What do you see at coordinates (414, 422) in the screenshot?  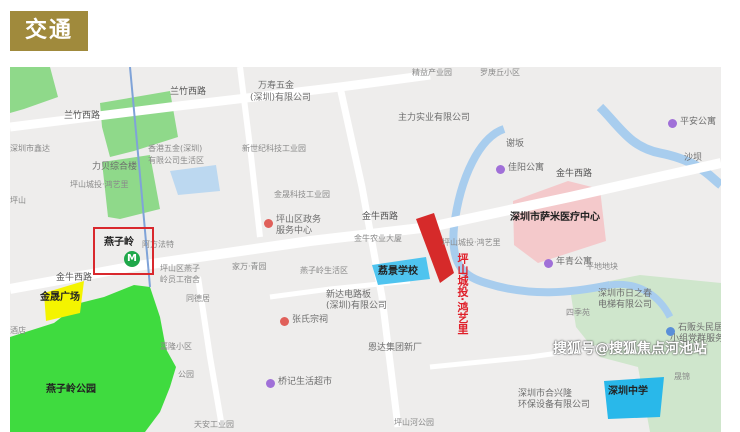 I see `map-label: 坪山河公园` at bounding box center [414, 422].